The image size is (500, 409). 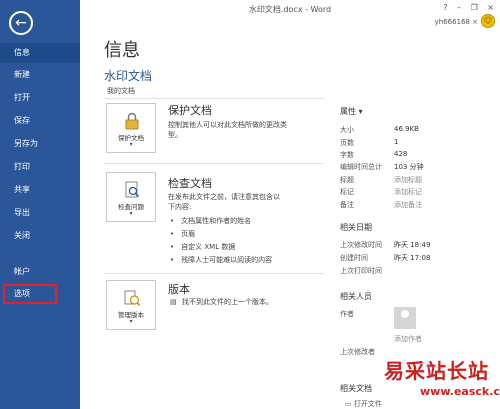 What do you see at coordinates (221, 261) in the screenshot?
I see `list-item: 残障人士可能难以阅读的内容` at bounding box center [221, 261].